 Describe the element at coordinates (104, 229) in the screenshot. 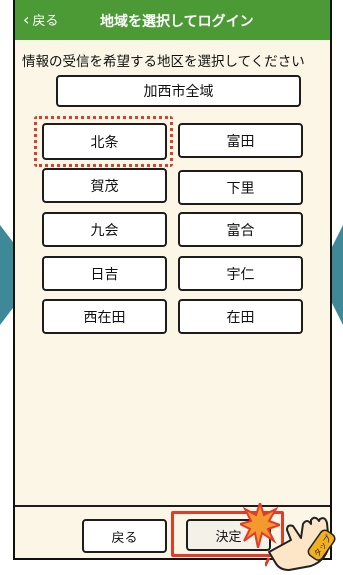

I see `district-button-kue: 九会` at that location.